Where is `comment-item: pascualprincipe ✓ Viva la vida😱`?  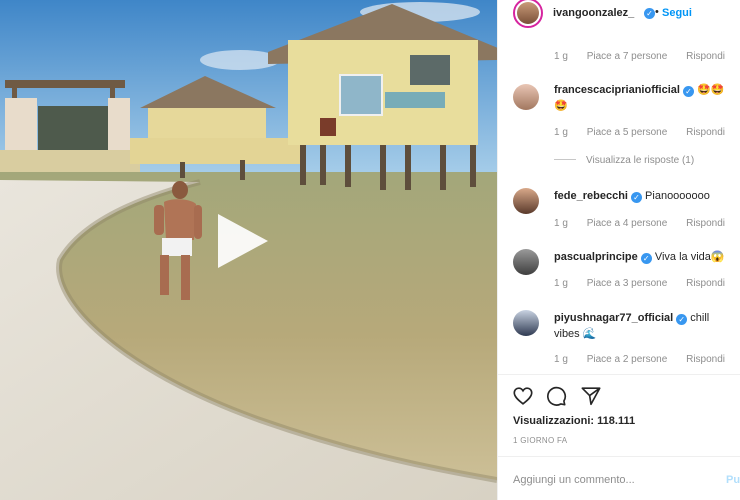 comment-item: pascualprincipe ✓ Viva la vida😱 is located at coordinates (644, 257).